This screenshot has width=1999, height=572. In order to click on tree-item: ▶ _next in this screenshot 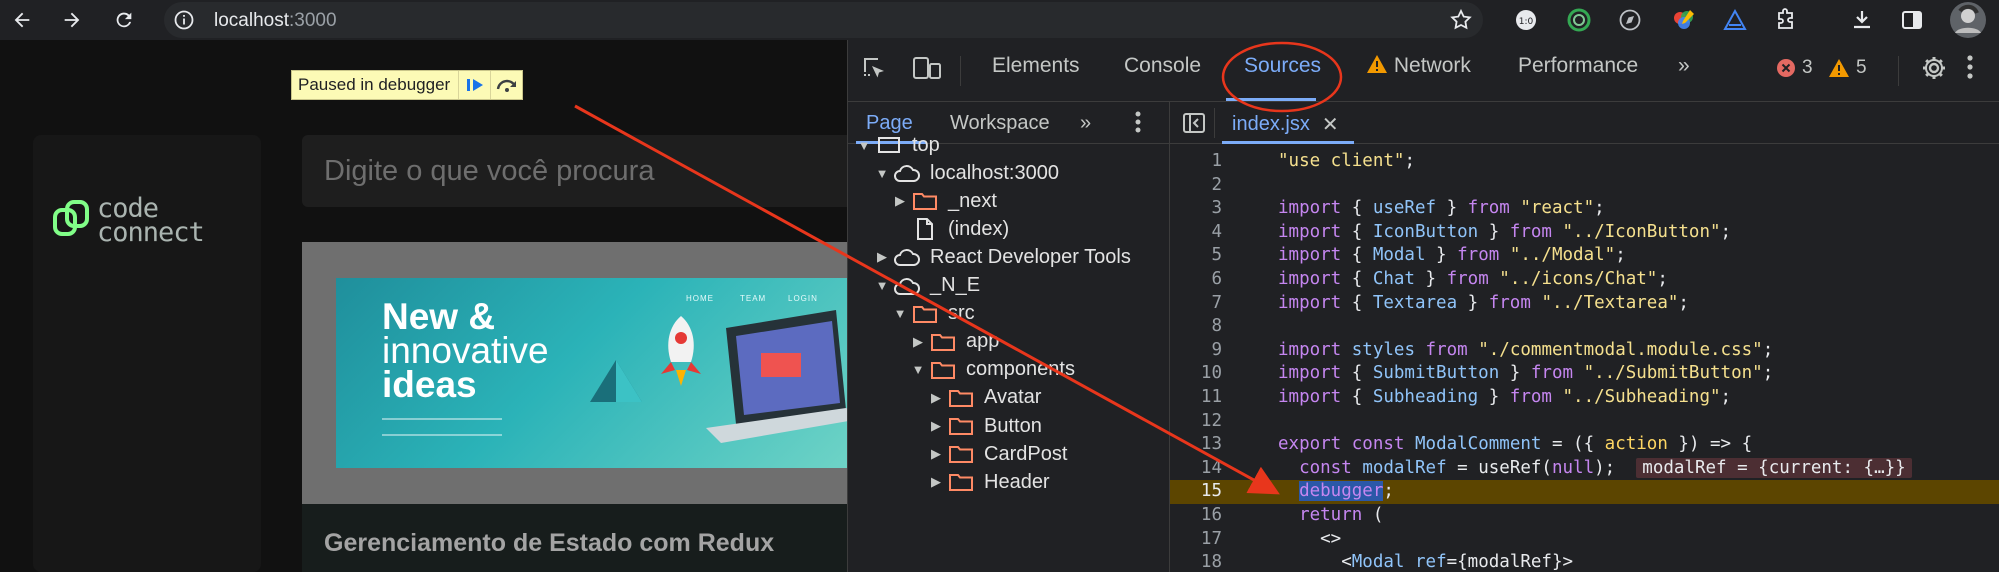, I will do `click(944, 201)`.